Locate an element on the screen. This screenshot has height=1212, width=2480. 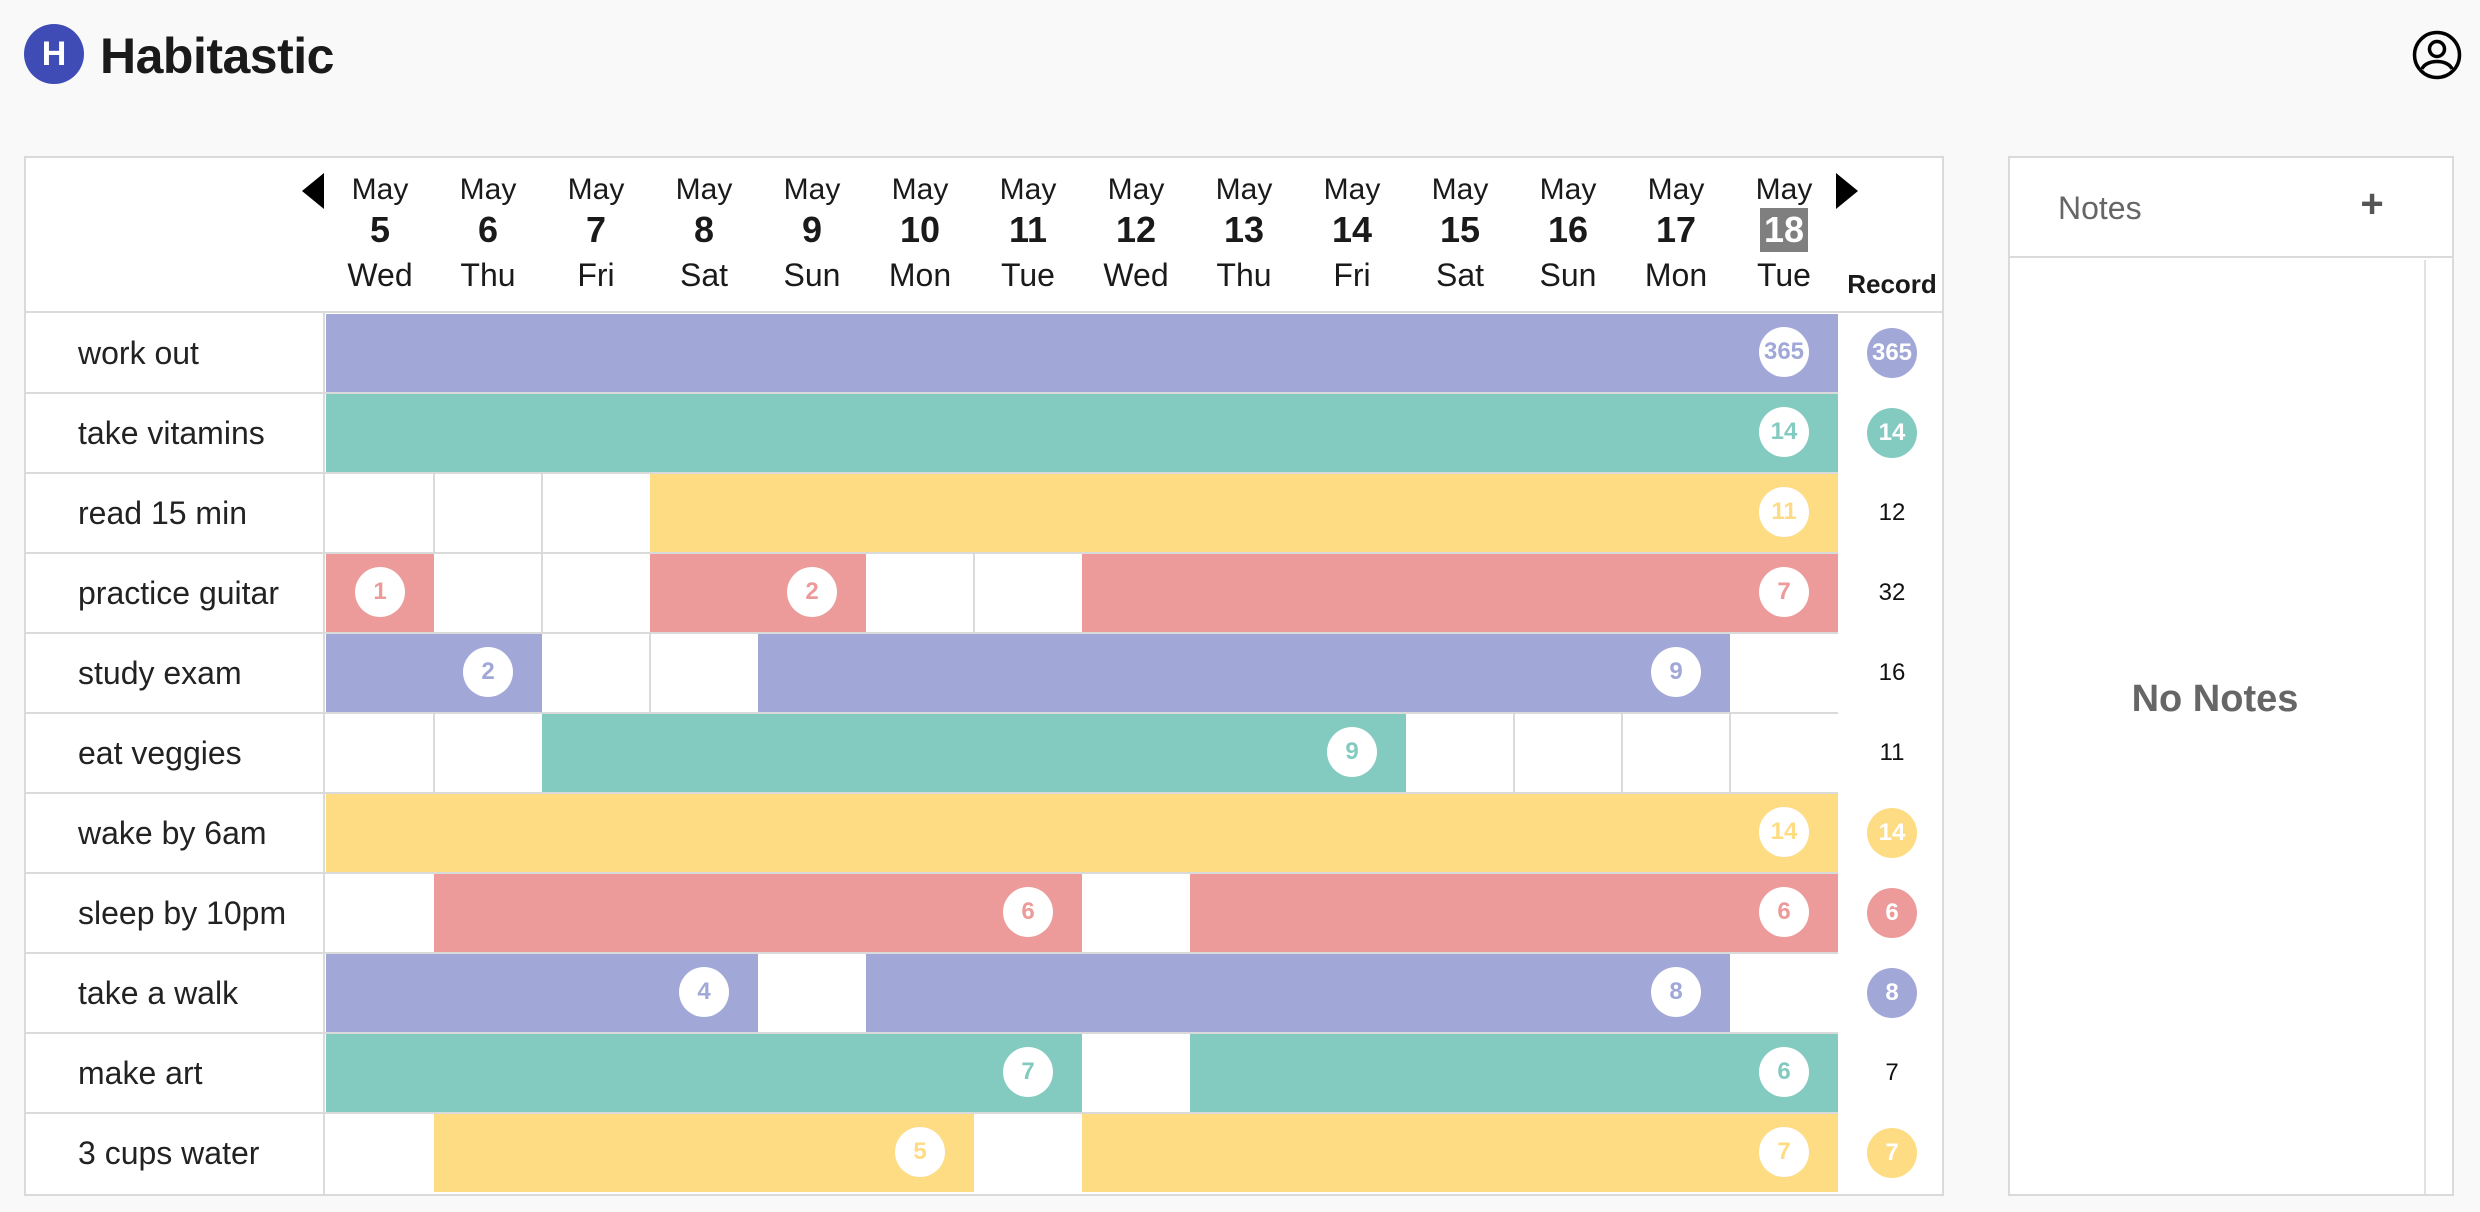
app-logo: H is located at coordinates (54, 54).